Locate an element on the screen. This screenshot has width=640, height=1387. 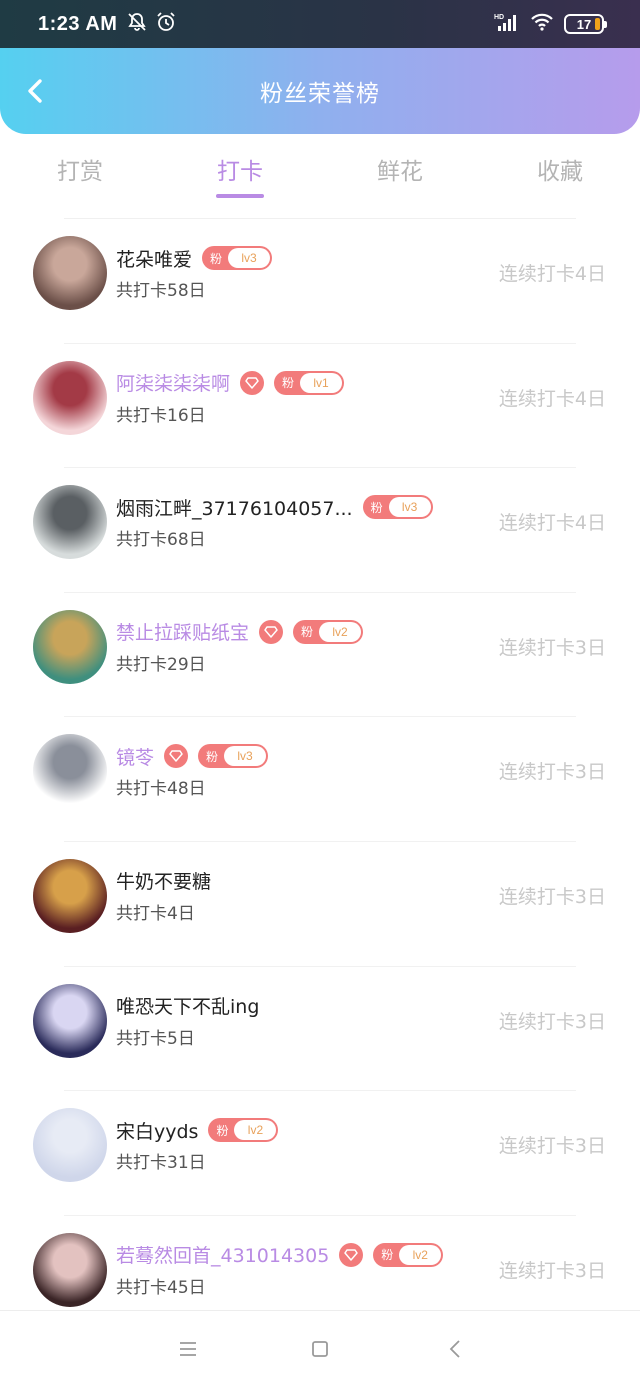
tab-bar: 打赏 打卡 鲜花 收藏 is located at coordinates (320, 176).